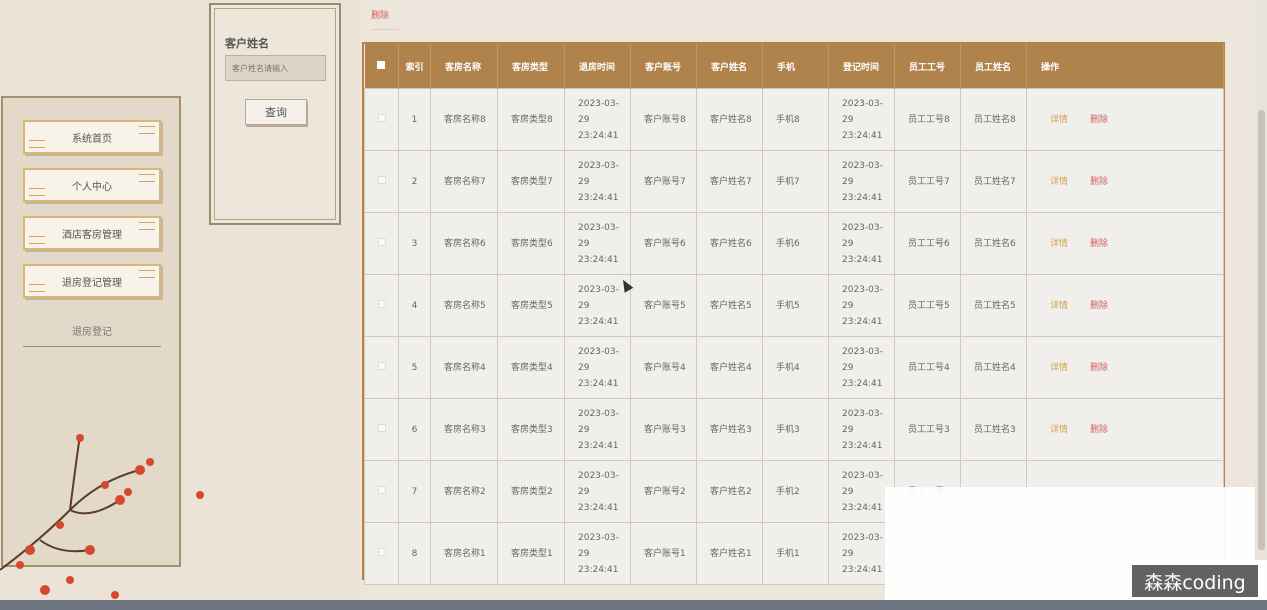 The width and height of the screenshot is (1267, 610). I want to click on cell-index: 7, so click(414, 491).